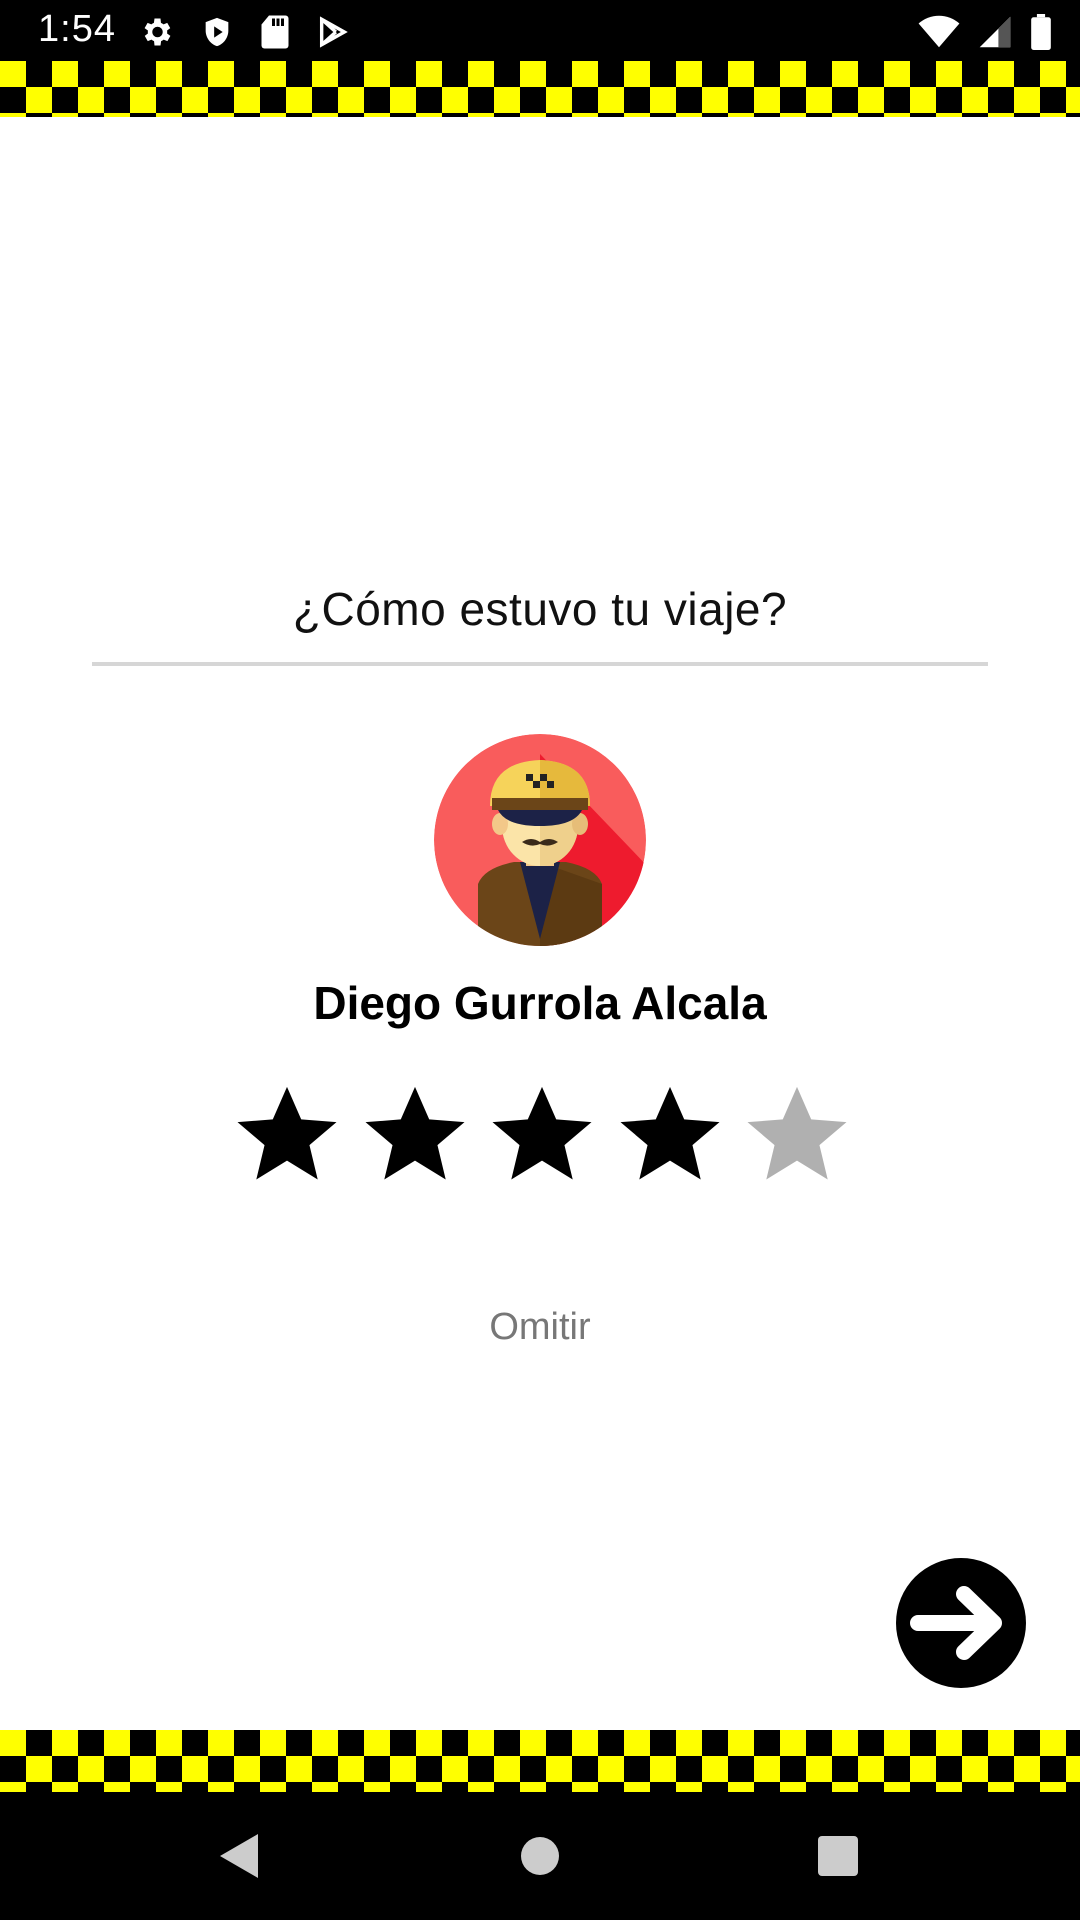  I want to click on home-icon, so click(540, 1856).